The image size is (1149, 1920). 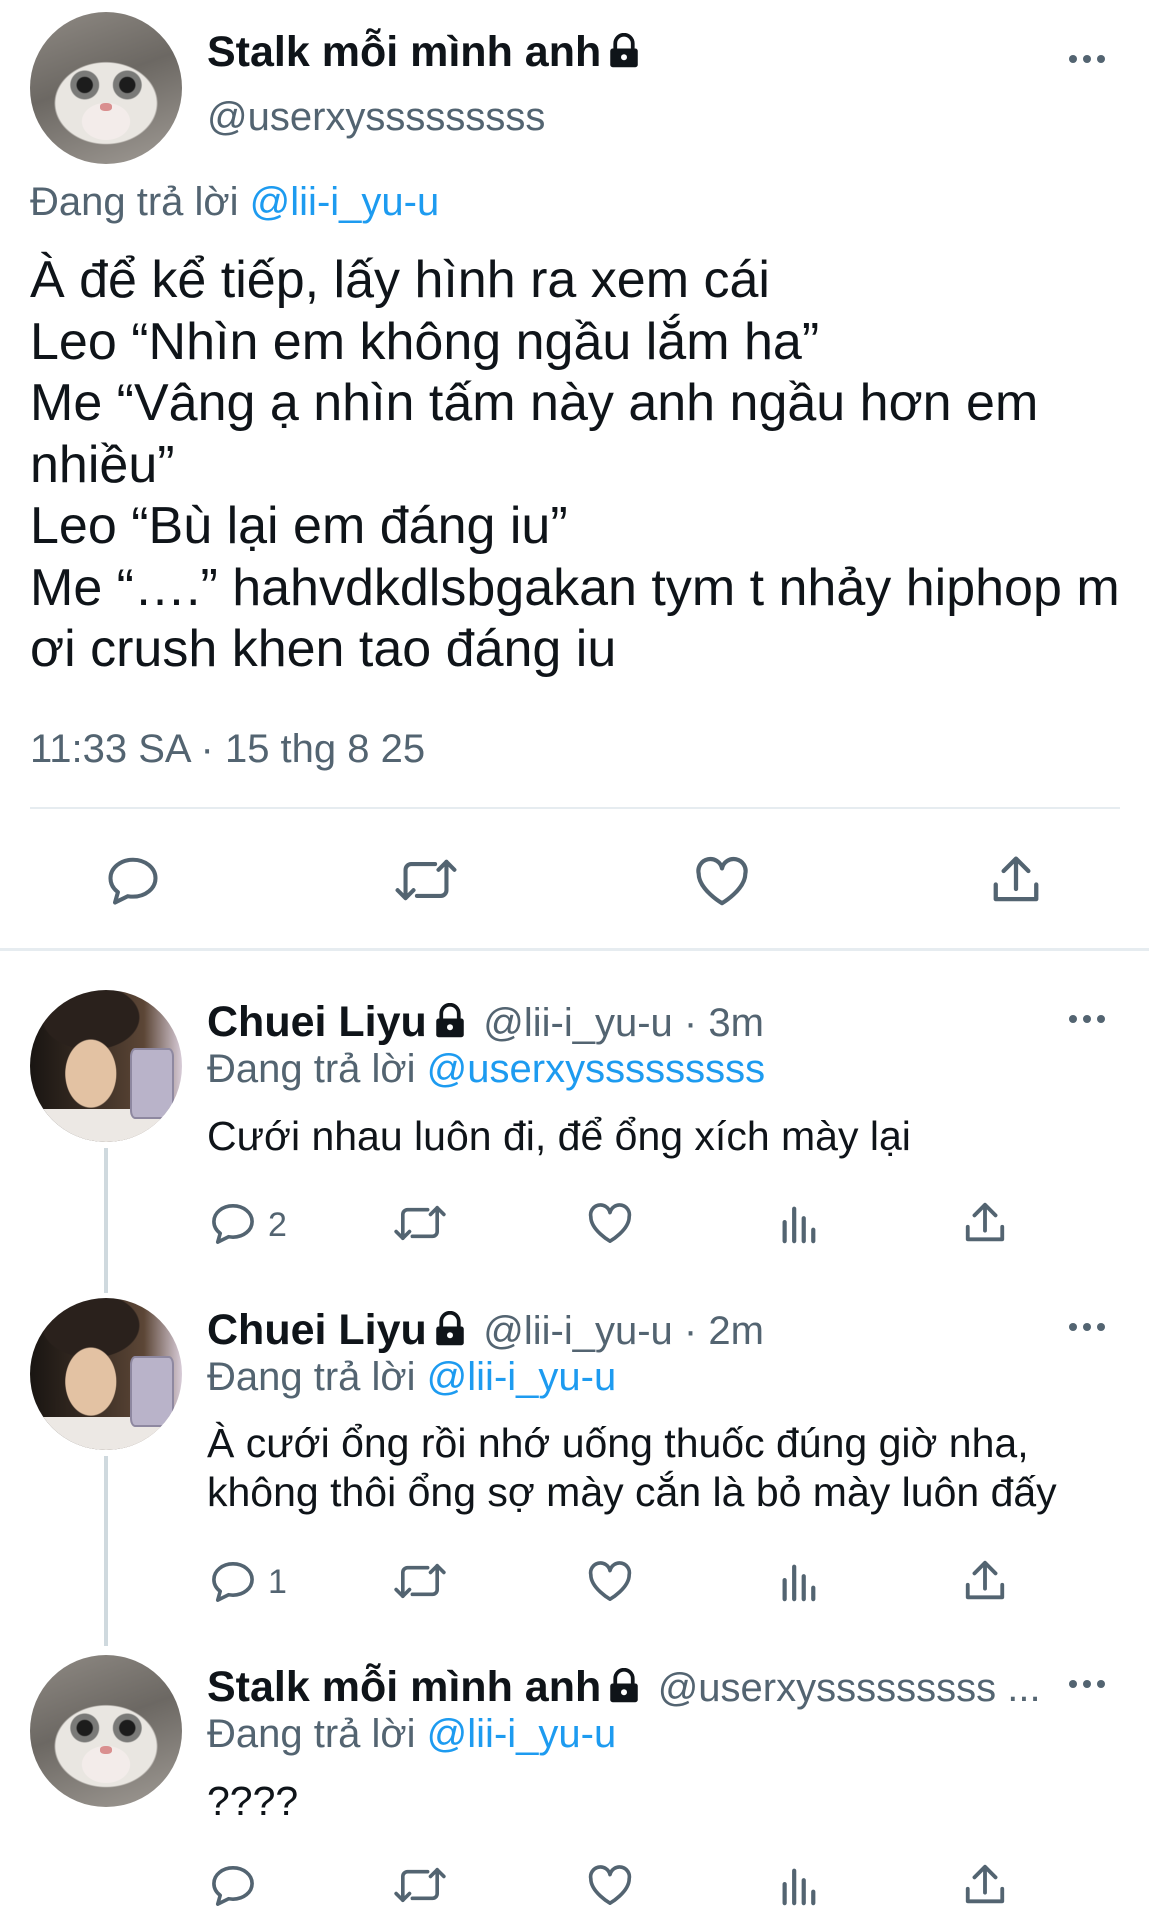 What do you see at coordinates (277, 1225) in the screenshot?
I see `reply-count: 2` at bounding box center [277, 1225].